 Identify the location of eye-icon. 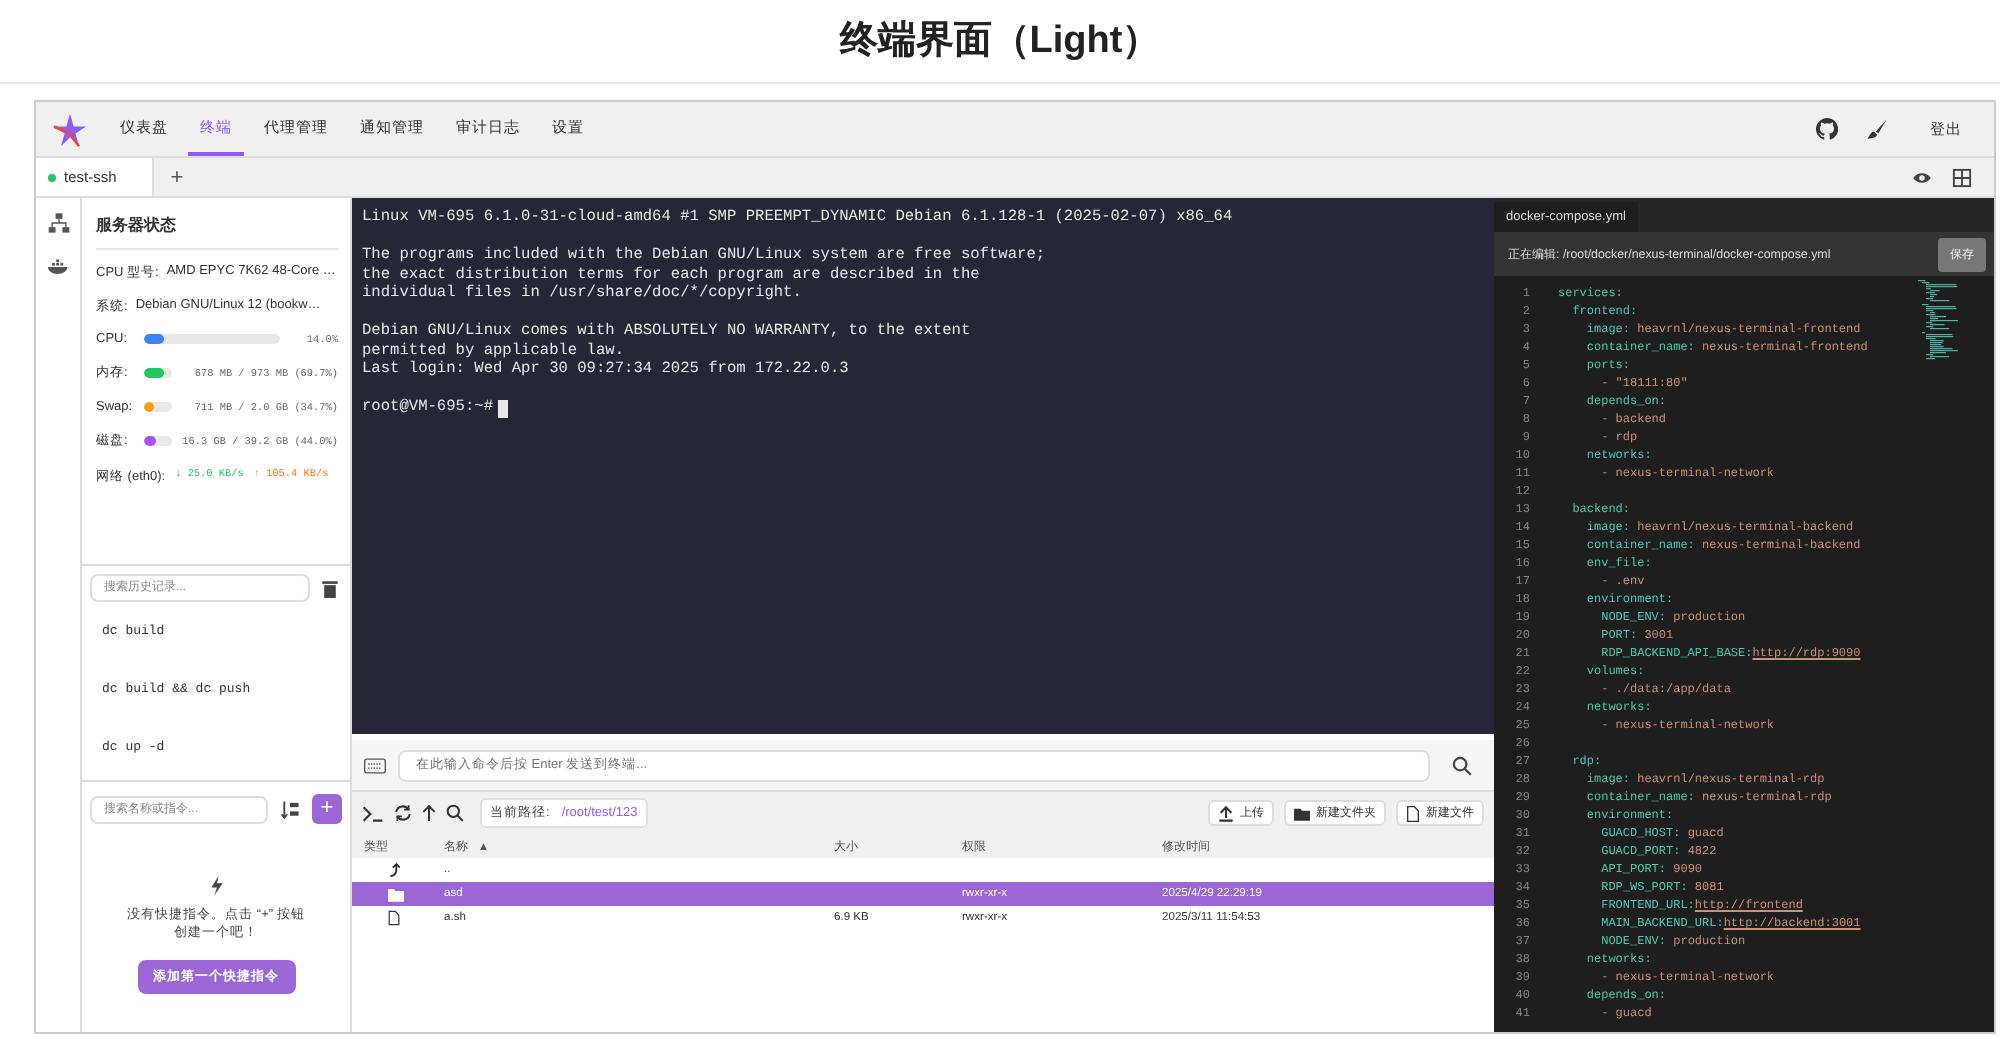
(1922, 177).